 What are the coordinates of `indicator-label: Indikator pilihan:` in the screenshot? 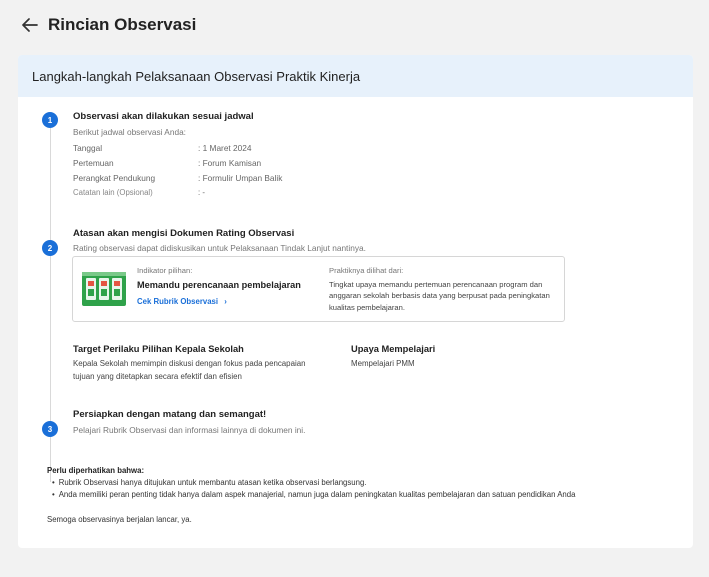 It's located at (165, 270).